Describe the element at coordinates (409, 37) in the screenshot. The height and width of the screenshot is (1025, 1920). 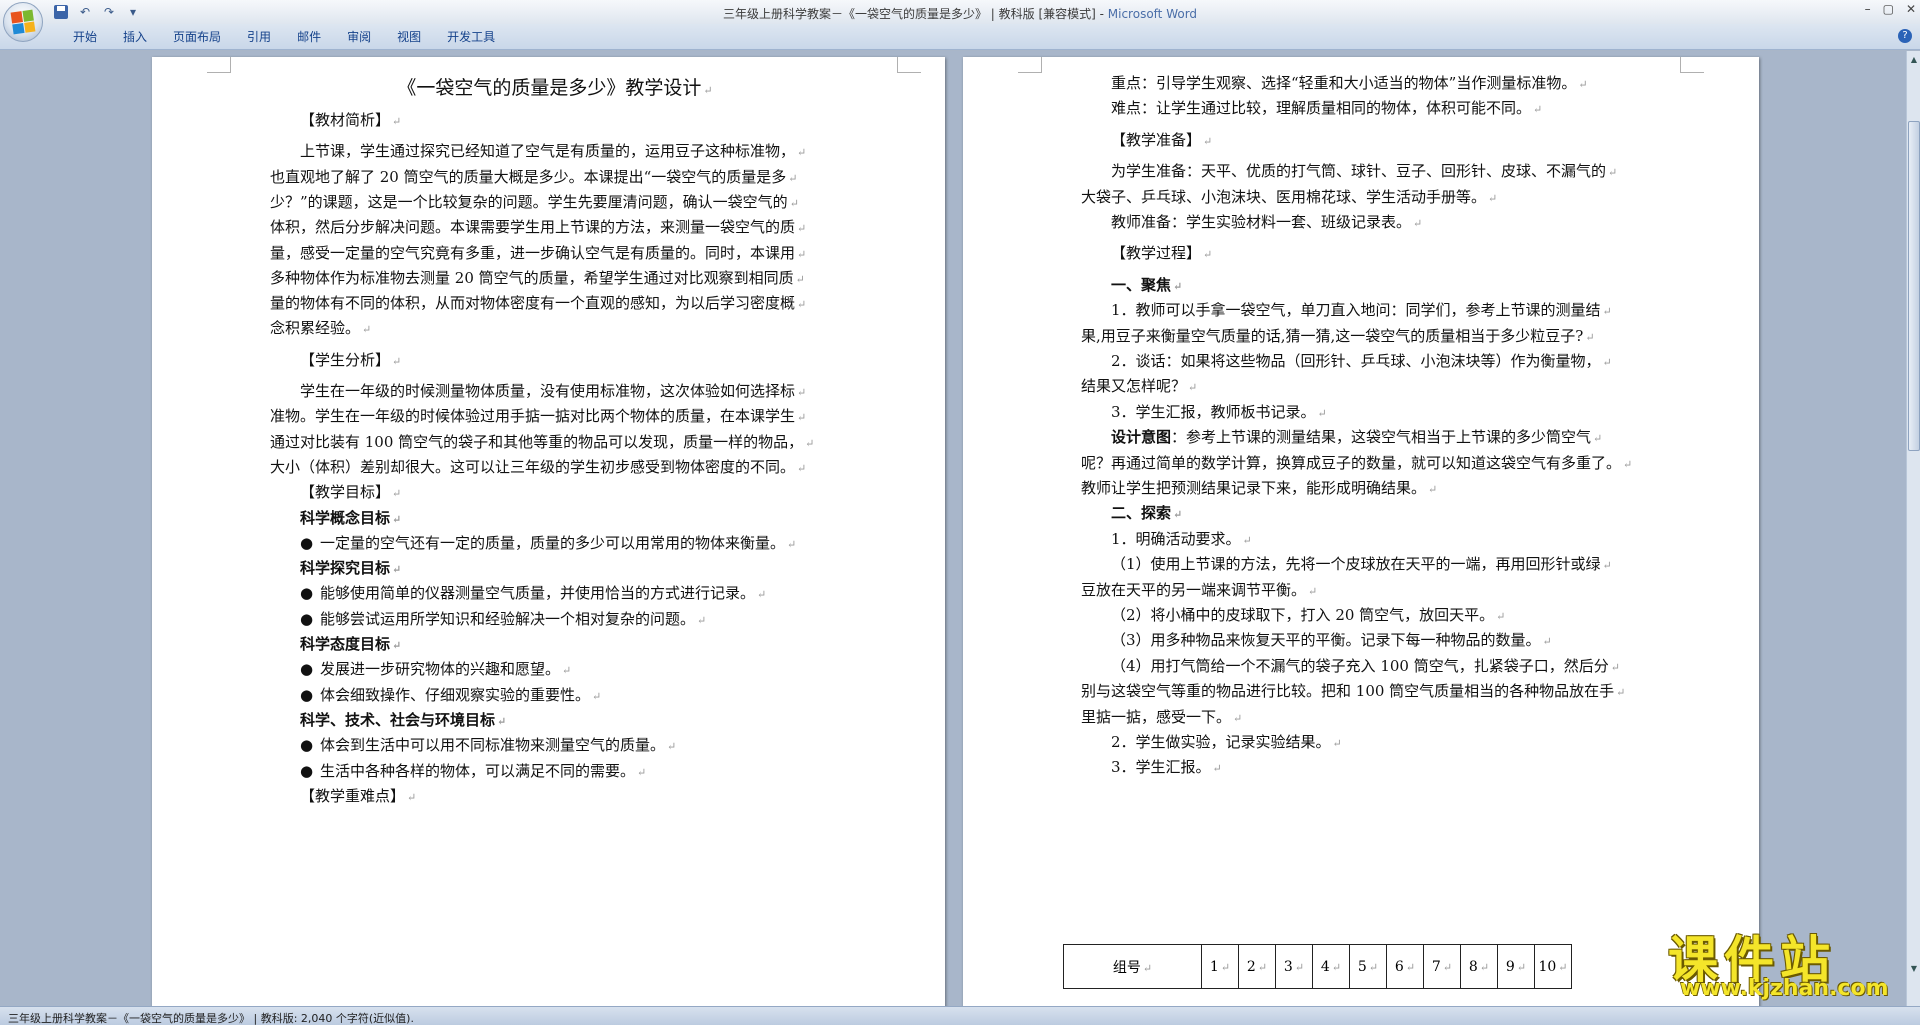
I see `ribbon-tab: 视图` at that location.